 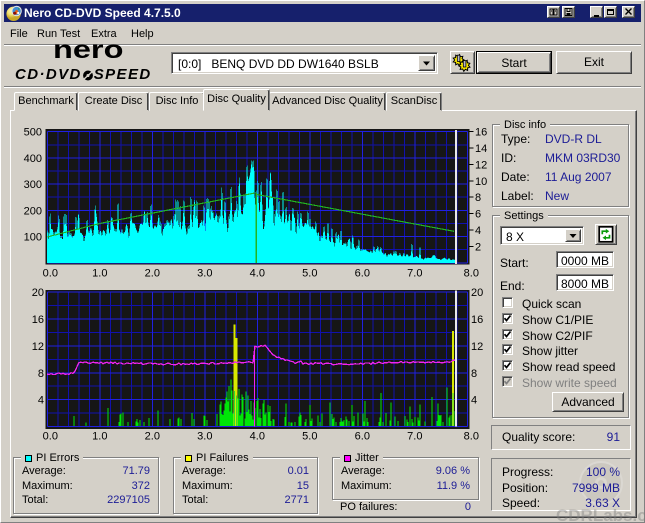 What do you see at coordinates (33, 159) in the screenshot?
I see `svg-text: 400` at bounding box center [33, 159].